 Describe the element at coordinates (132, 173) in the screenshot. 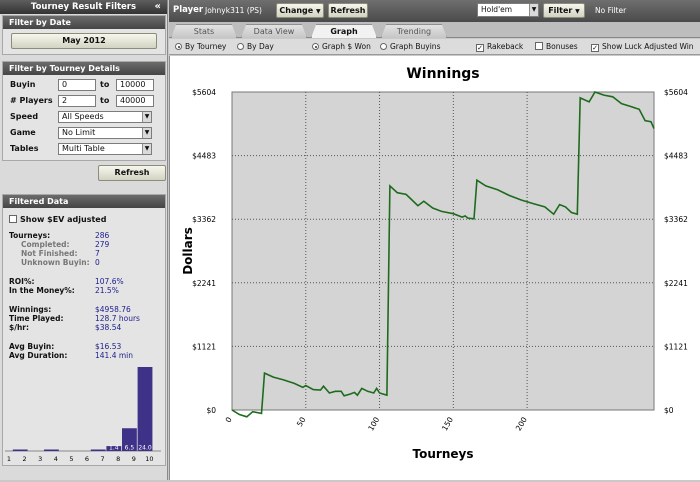

I see `refresh-filters-button: Refresh` at that location.